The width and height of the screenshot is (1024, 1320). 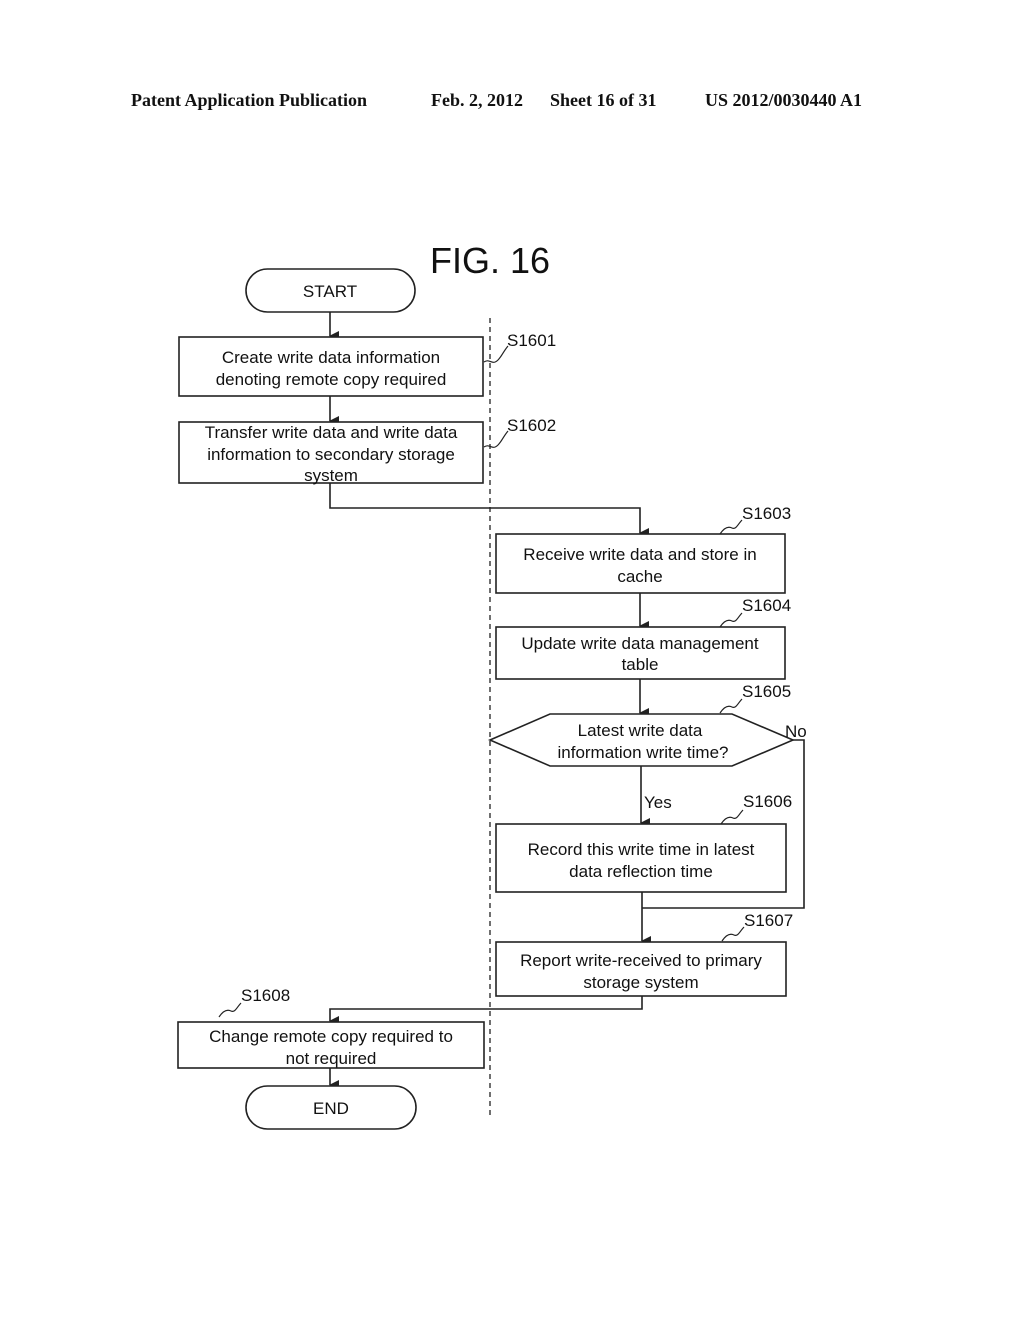 I want to click on svg-text:information to secondary stora: information to secondary storage, so click(x=331, y=454).